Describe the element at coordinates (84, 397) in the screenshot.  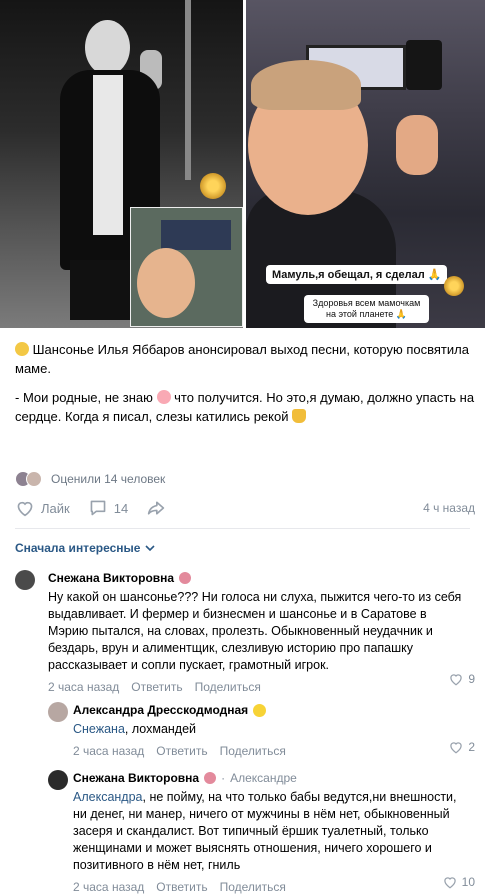
I see `post-text-line-2a: - Мои родные, не знаю` at that location.